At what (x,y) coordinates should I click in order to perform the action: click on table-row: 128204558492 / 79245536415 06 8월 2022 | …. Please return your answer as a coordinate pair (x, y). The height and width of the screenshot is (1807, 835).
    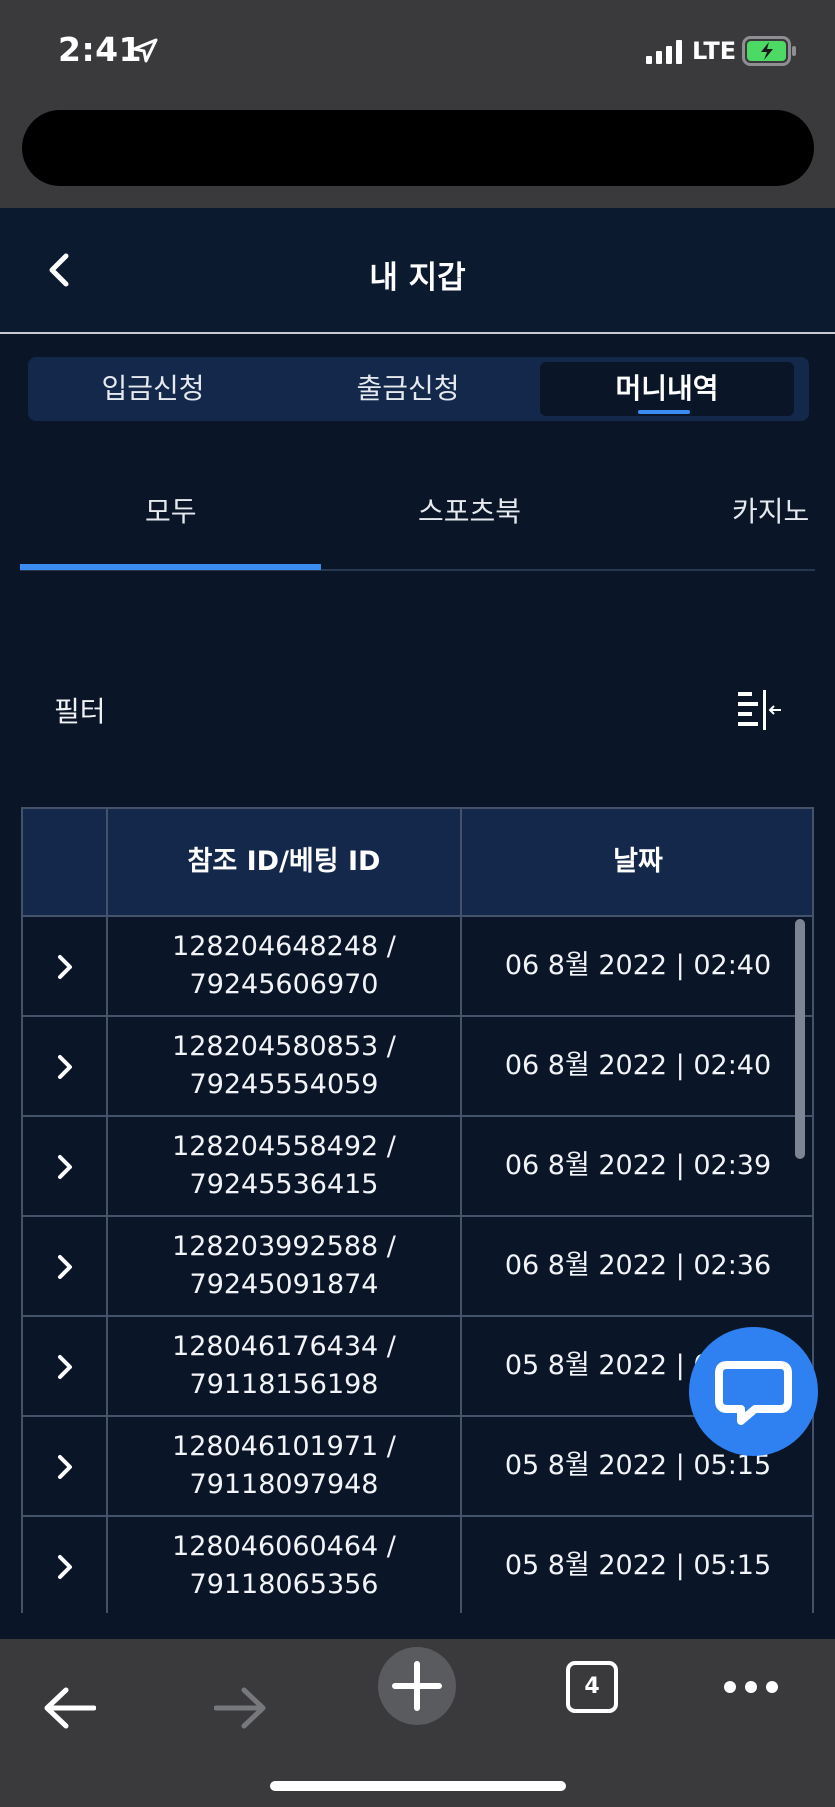
    Looking at the image, I should click on (417, 1167).